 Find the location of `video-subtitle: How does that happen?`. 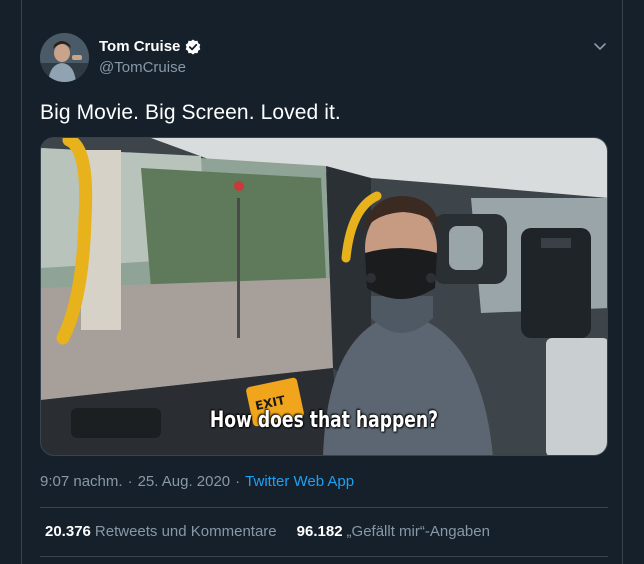

video-subtitle: How does that happen? is located at coordinates (324, 420).